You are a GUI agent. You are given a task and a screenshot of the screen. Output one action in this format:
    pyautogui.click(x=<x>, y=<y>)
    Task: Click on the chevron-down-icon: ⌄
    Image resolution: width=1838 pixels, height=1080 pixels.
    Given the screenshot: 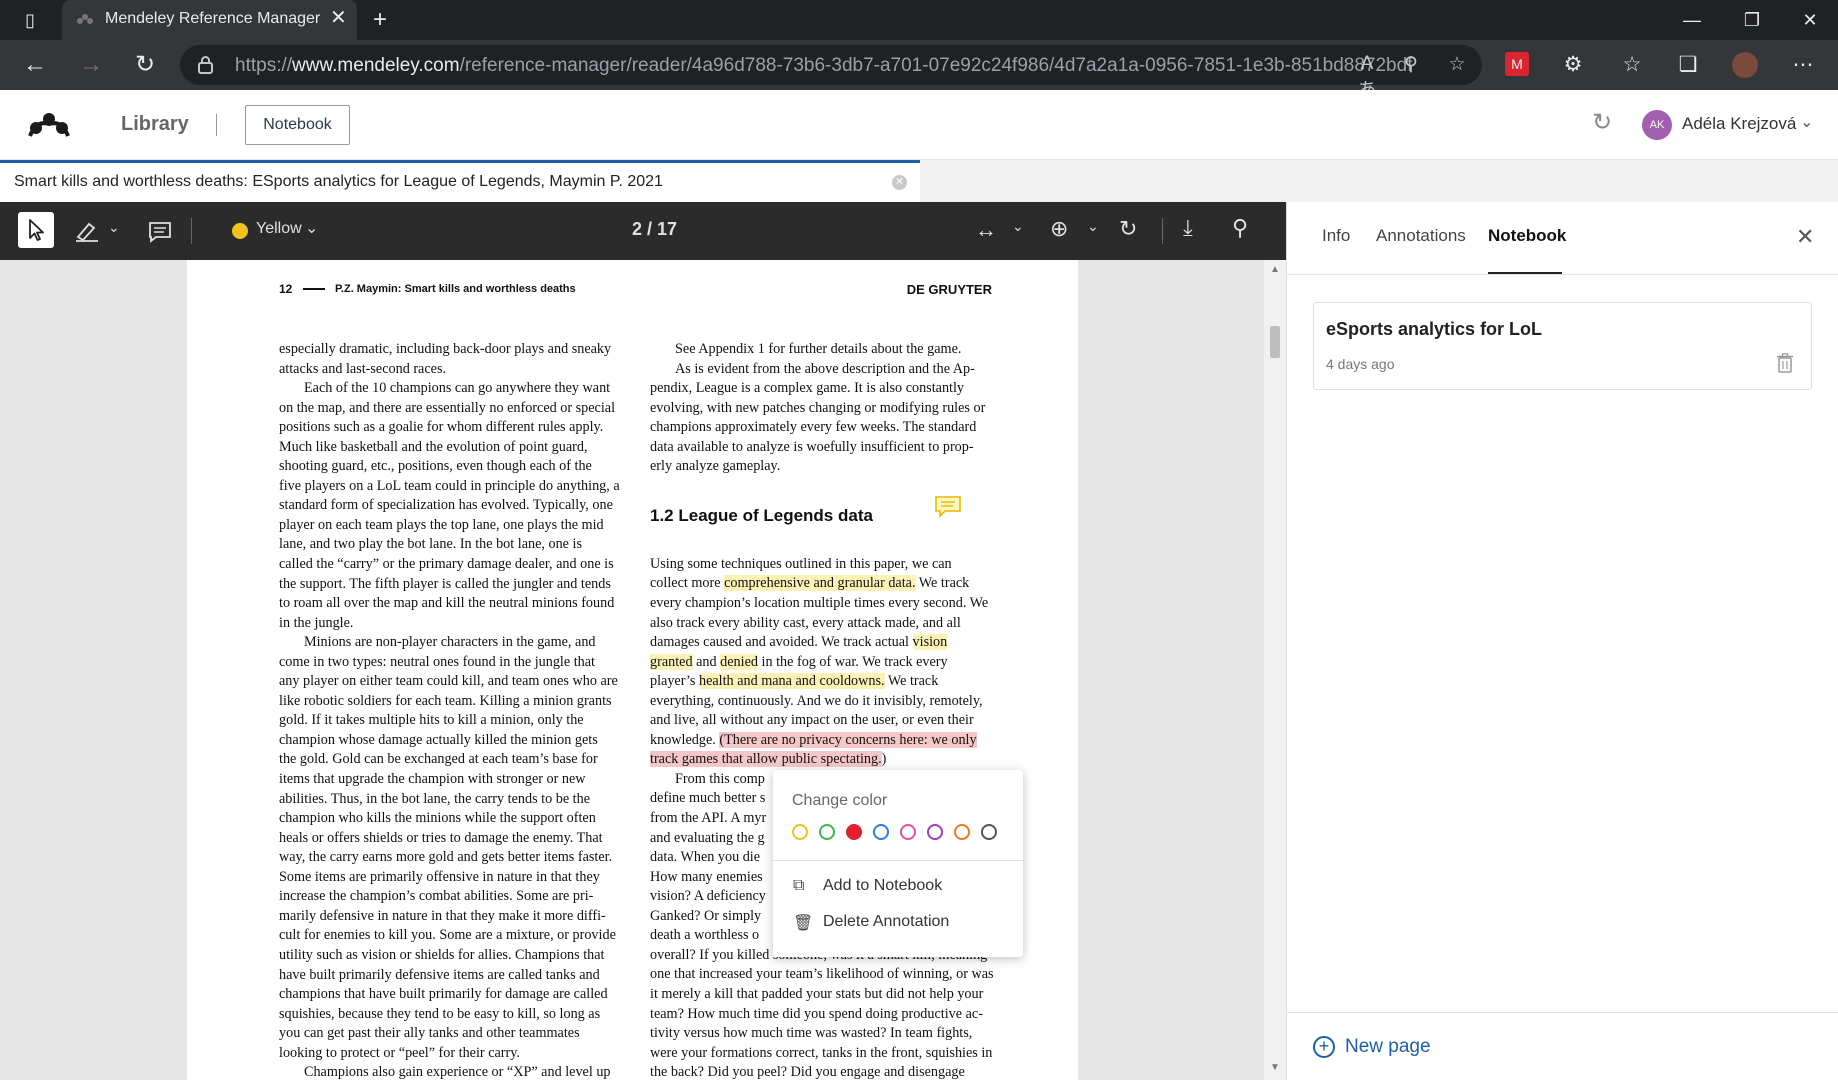 What is the action you would take?
    pyautogui.click(x=1806, y=122)
    